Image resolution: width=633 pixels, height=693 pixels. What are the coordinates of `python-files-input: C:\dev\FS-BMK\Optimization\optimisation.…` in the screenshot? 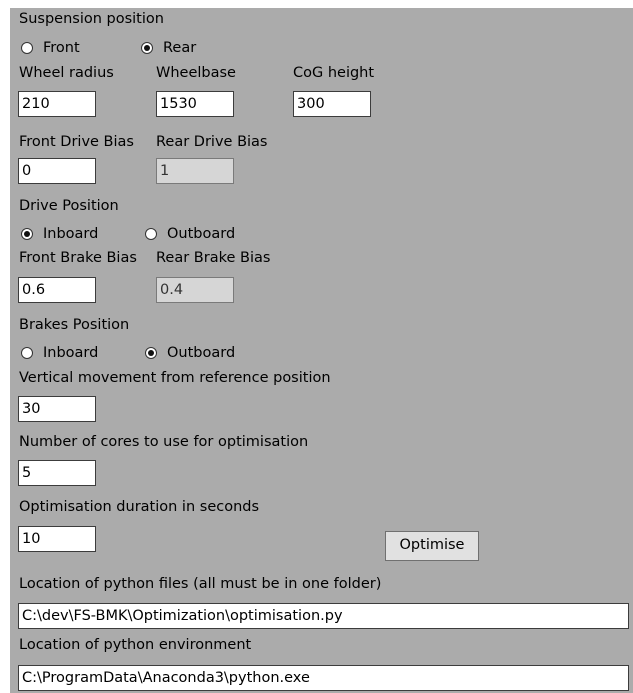 It's located at (323, 616).